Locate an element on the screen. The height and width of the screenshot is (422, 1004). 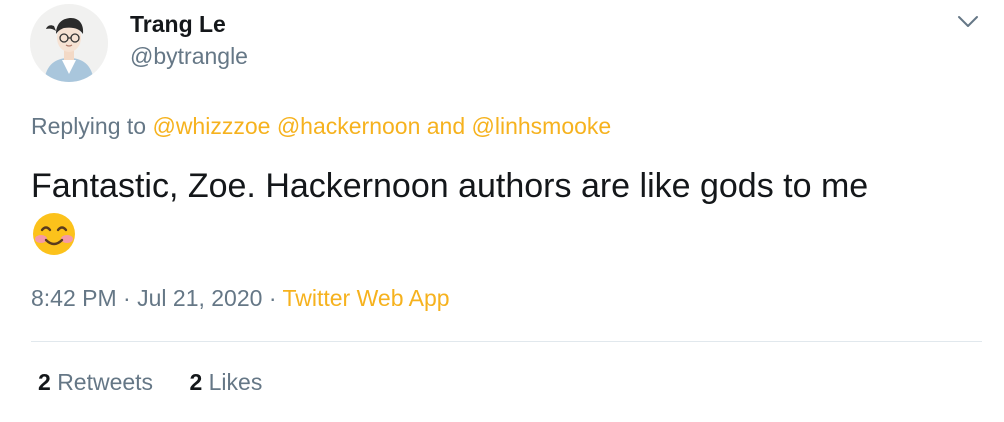
tweet-meta: 8:42 PM · Jul 21, 2020 · Twitter Web App is located at coordinates (240, 298).